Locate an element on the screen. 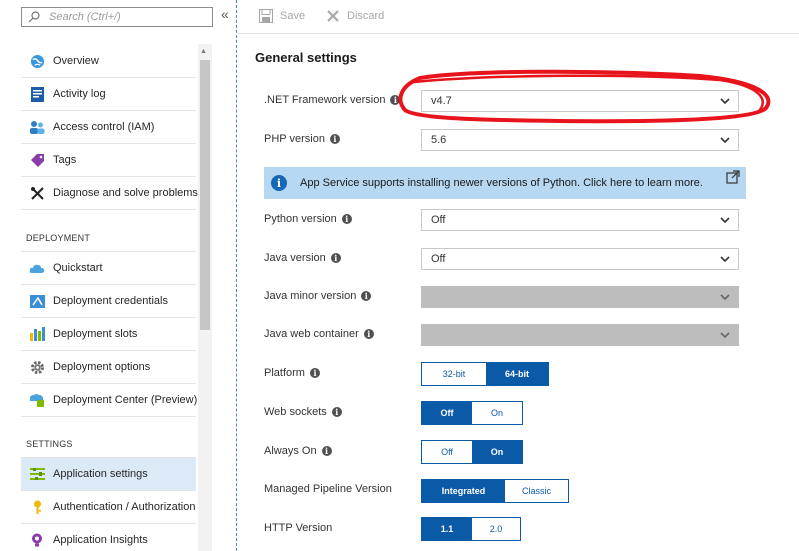  sidebar-item-label: Application settings is located at coordinates (100, 474).